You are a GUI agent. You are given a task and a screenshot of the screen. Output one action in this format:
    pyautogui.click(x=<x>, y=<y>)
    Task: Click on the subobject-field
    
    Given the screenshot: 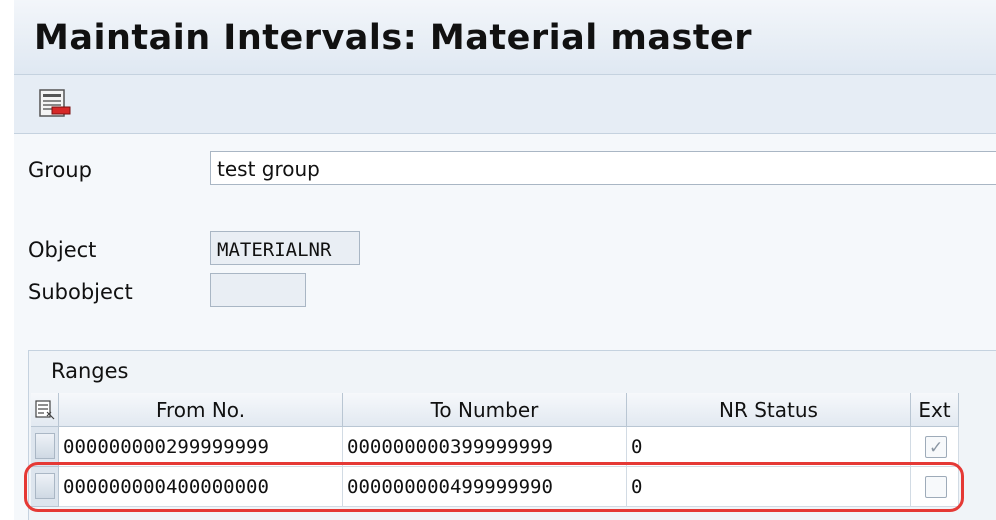 What is the action you would take?
    pyautogui.click(x=258, y=290)
    